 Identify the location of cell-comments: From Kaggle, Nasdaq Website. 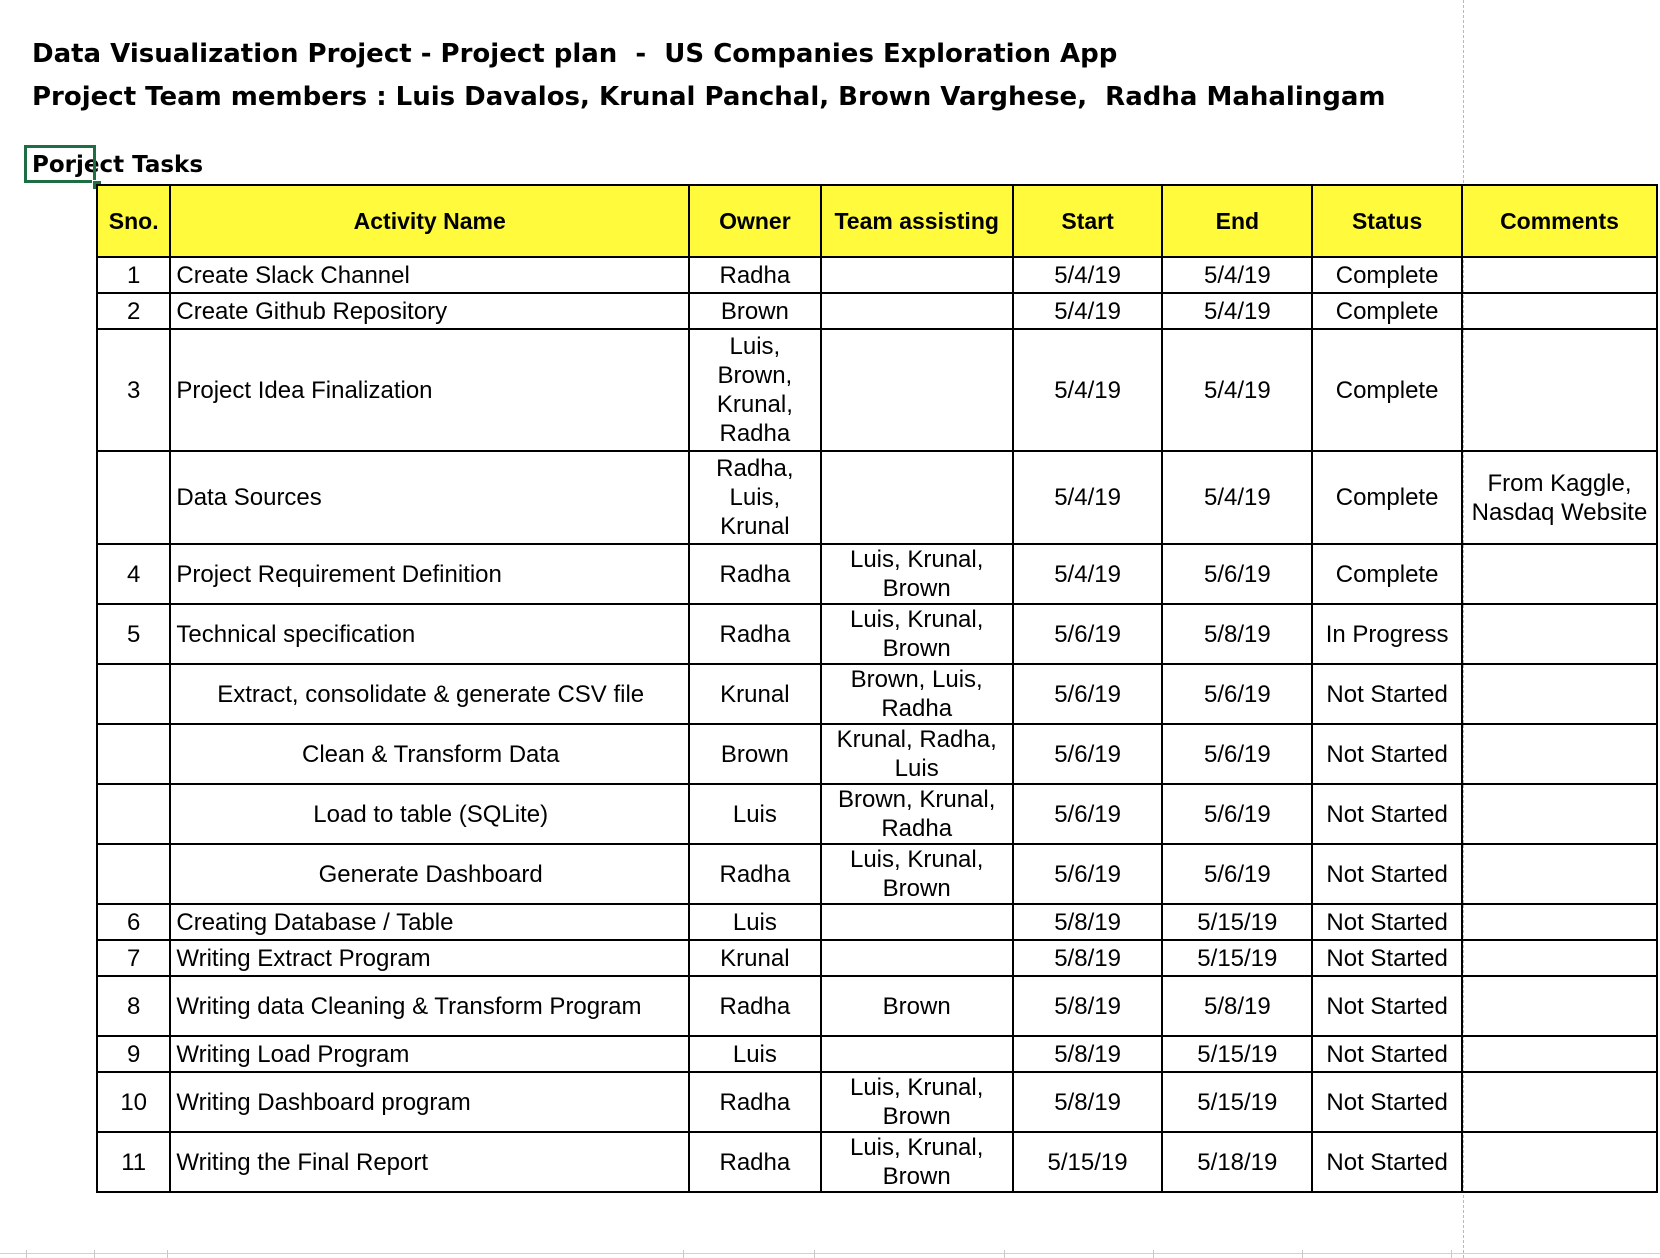
(1559, 497).